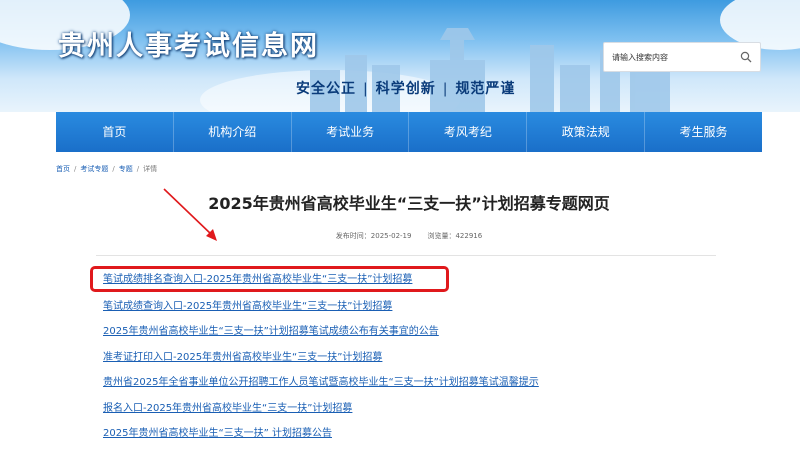 The height and width of the screenshot is (459, 800). I want to click on search-icon, so click(746, 57).